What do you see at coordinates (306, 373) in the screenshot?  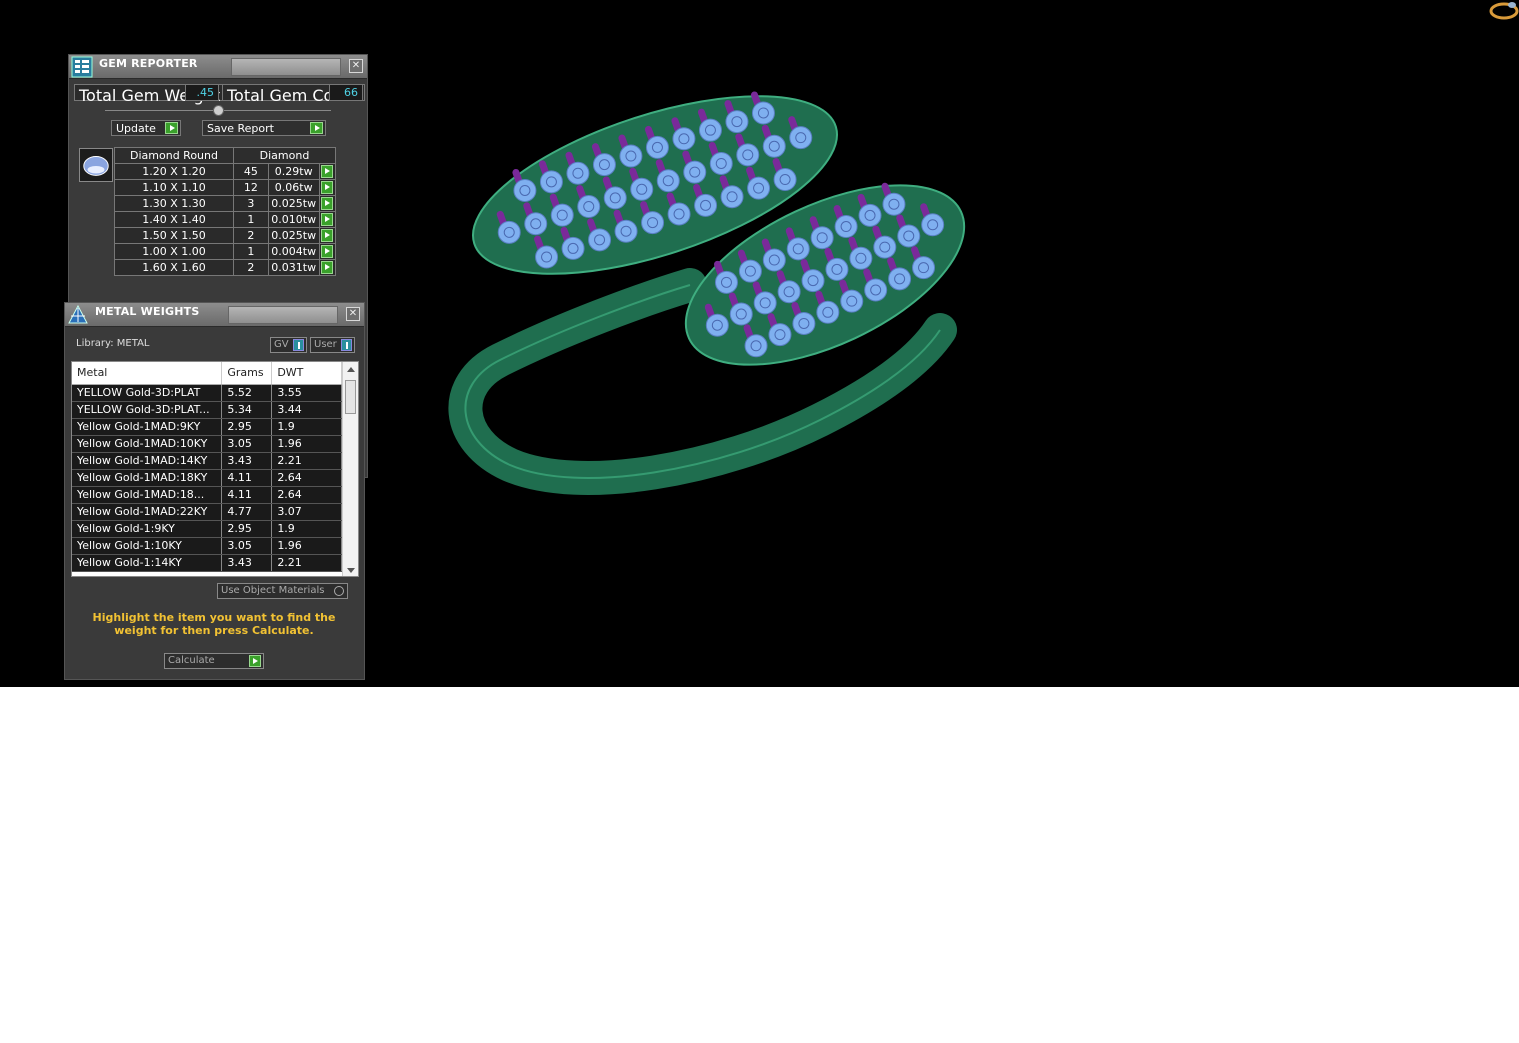 I see `column-header-dwt: DWT` at bounding box center [306, 373].